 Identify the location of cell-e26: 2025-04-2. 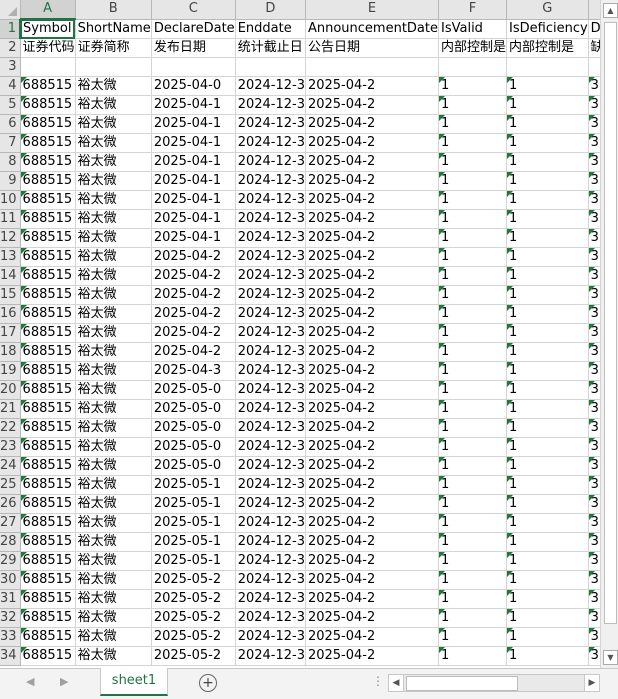
(372, 504).